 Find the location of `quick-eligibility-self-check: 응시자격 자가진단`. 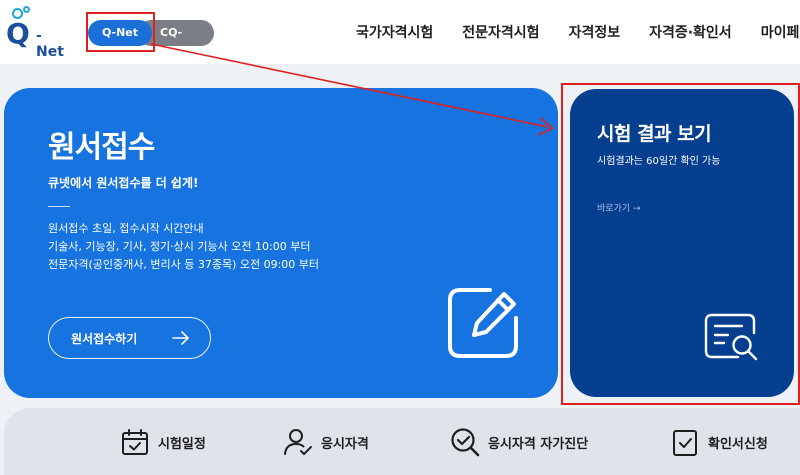

quick-eligibility-self-check: 응시자격 자가진단 is located at coordinates (519, 442).